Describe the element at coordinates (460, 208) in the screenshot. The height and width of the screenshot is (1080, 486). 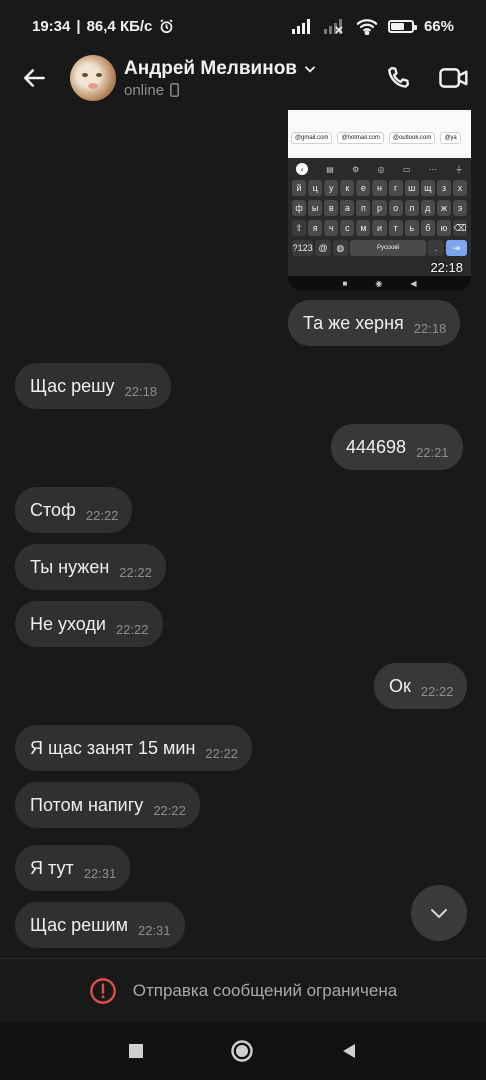
I see `key: э` at that location.